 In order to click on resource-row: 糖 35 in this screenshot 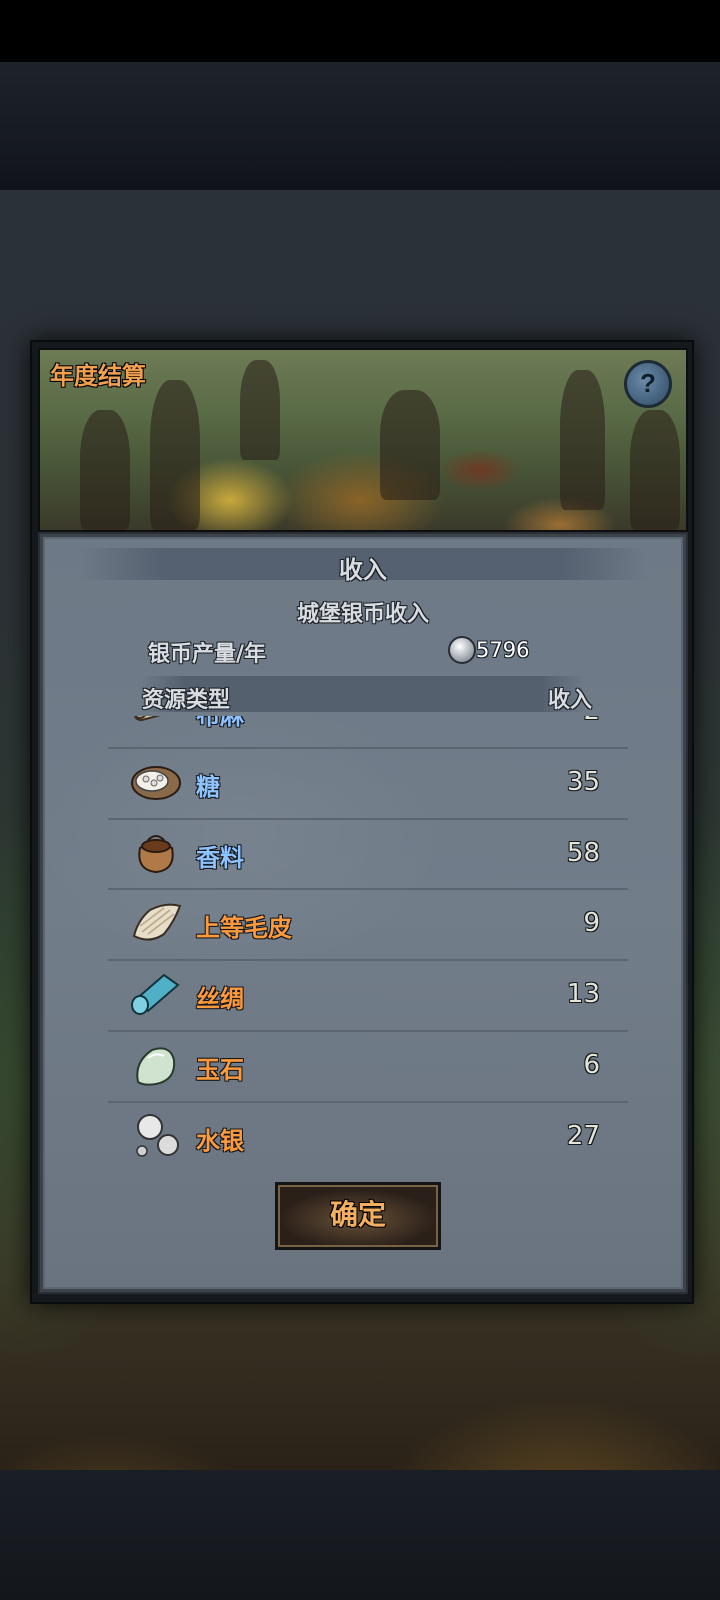, I will do `click(368, 784)`.